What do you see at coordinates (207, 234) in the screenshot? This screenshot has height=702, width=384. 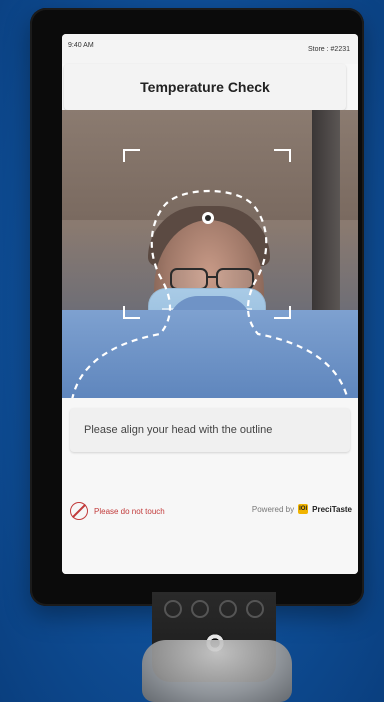 I see `face-frame-brackets` at bounding box center [207, 234].